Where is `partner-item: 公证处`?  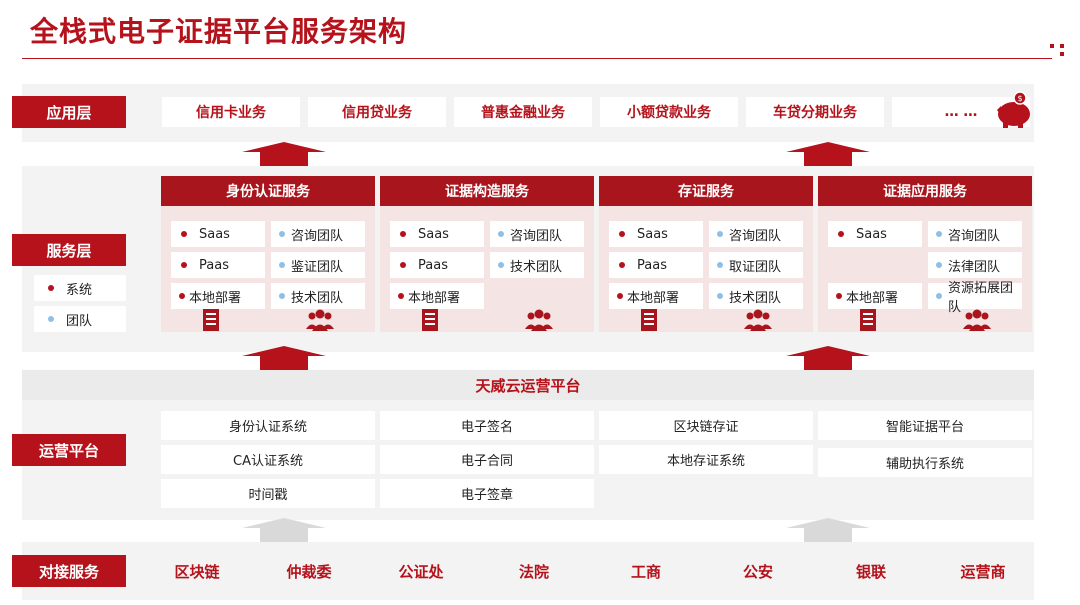
partner-item: 公证处 is located at coordinates (421, 571).